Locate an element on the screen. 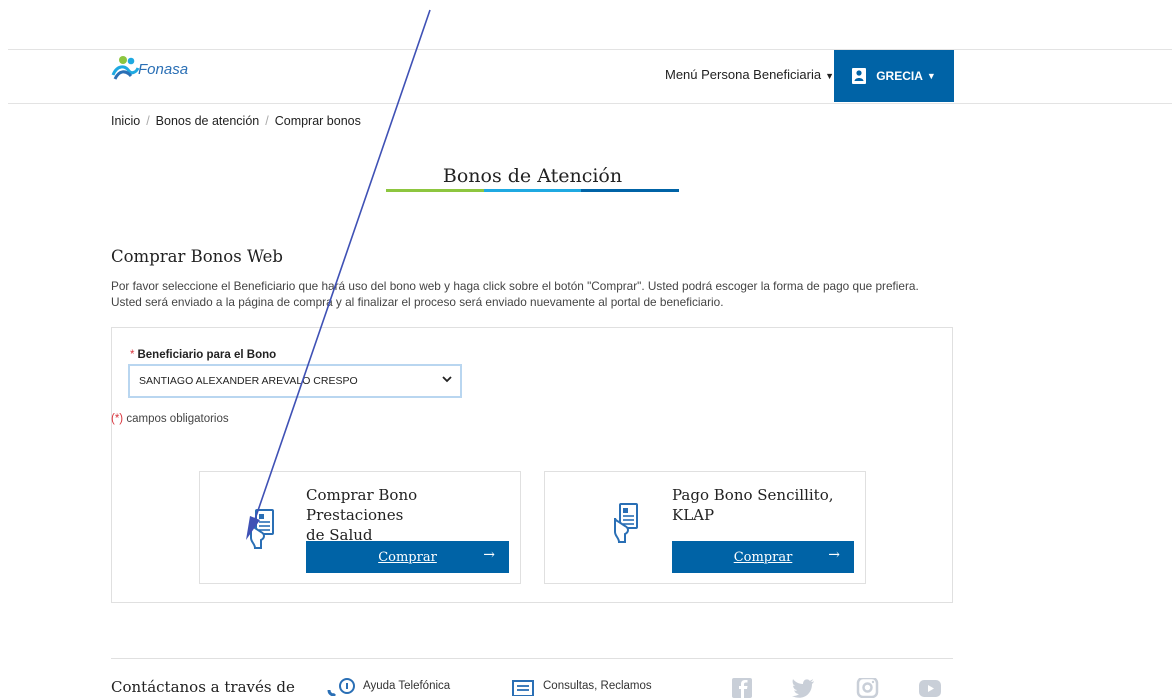 This screenshot has height=698, width=1172. required-note-mark: (*) is located at coordinates (117, 419).